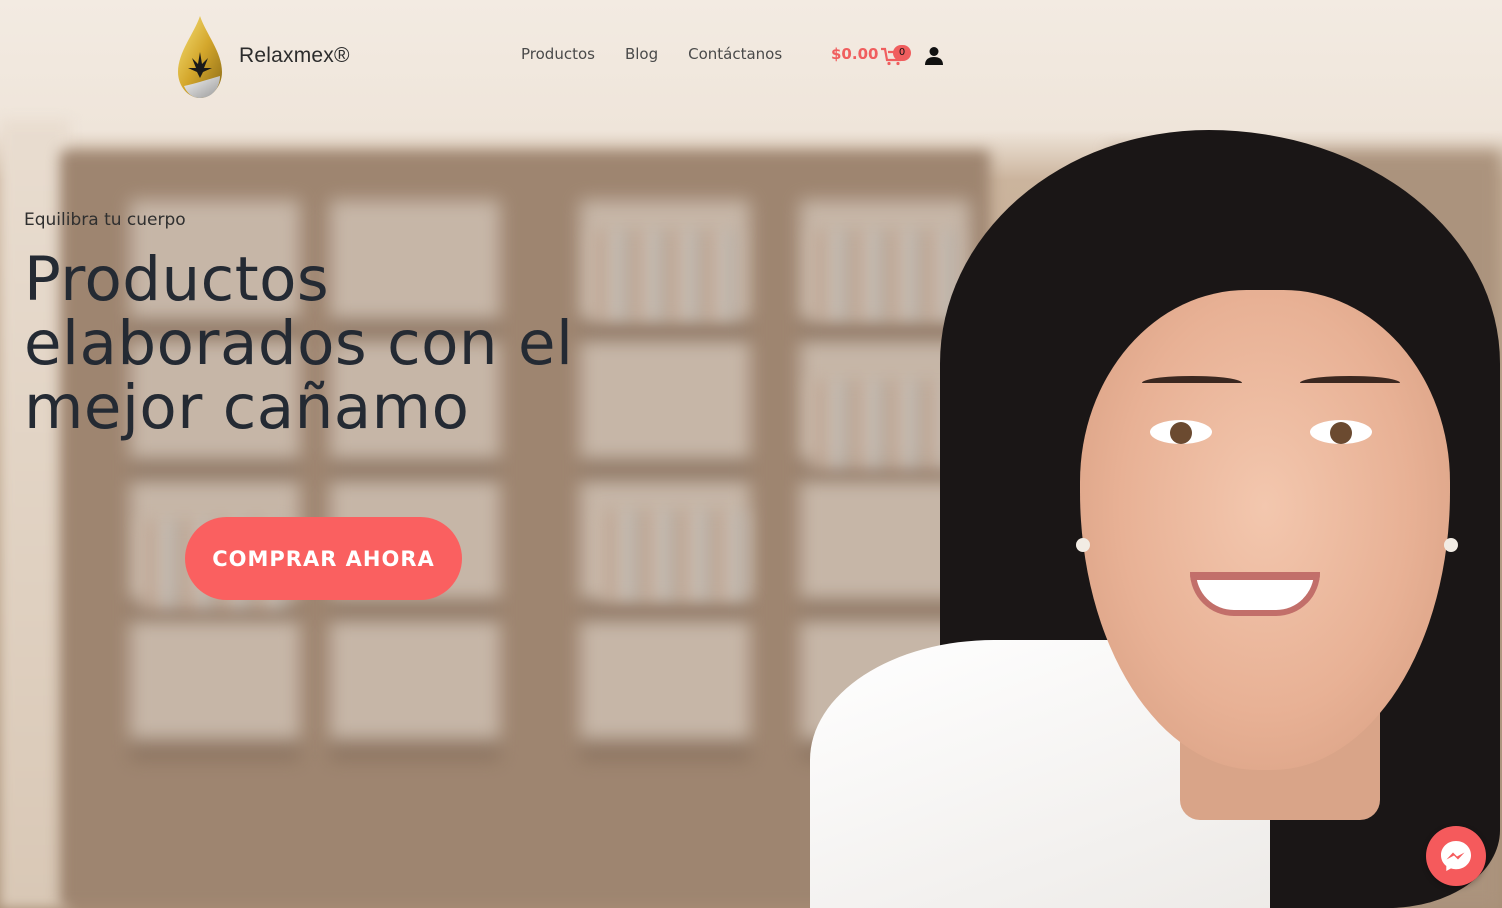 The image size is (1502, 908). Describe the element at coordinates (934, 56) in the screenshot. I see `user-icon` at that location.